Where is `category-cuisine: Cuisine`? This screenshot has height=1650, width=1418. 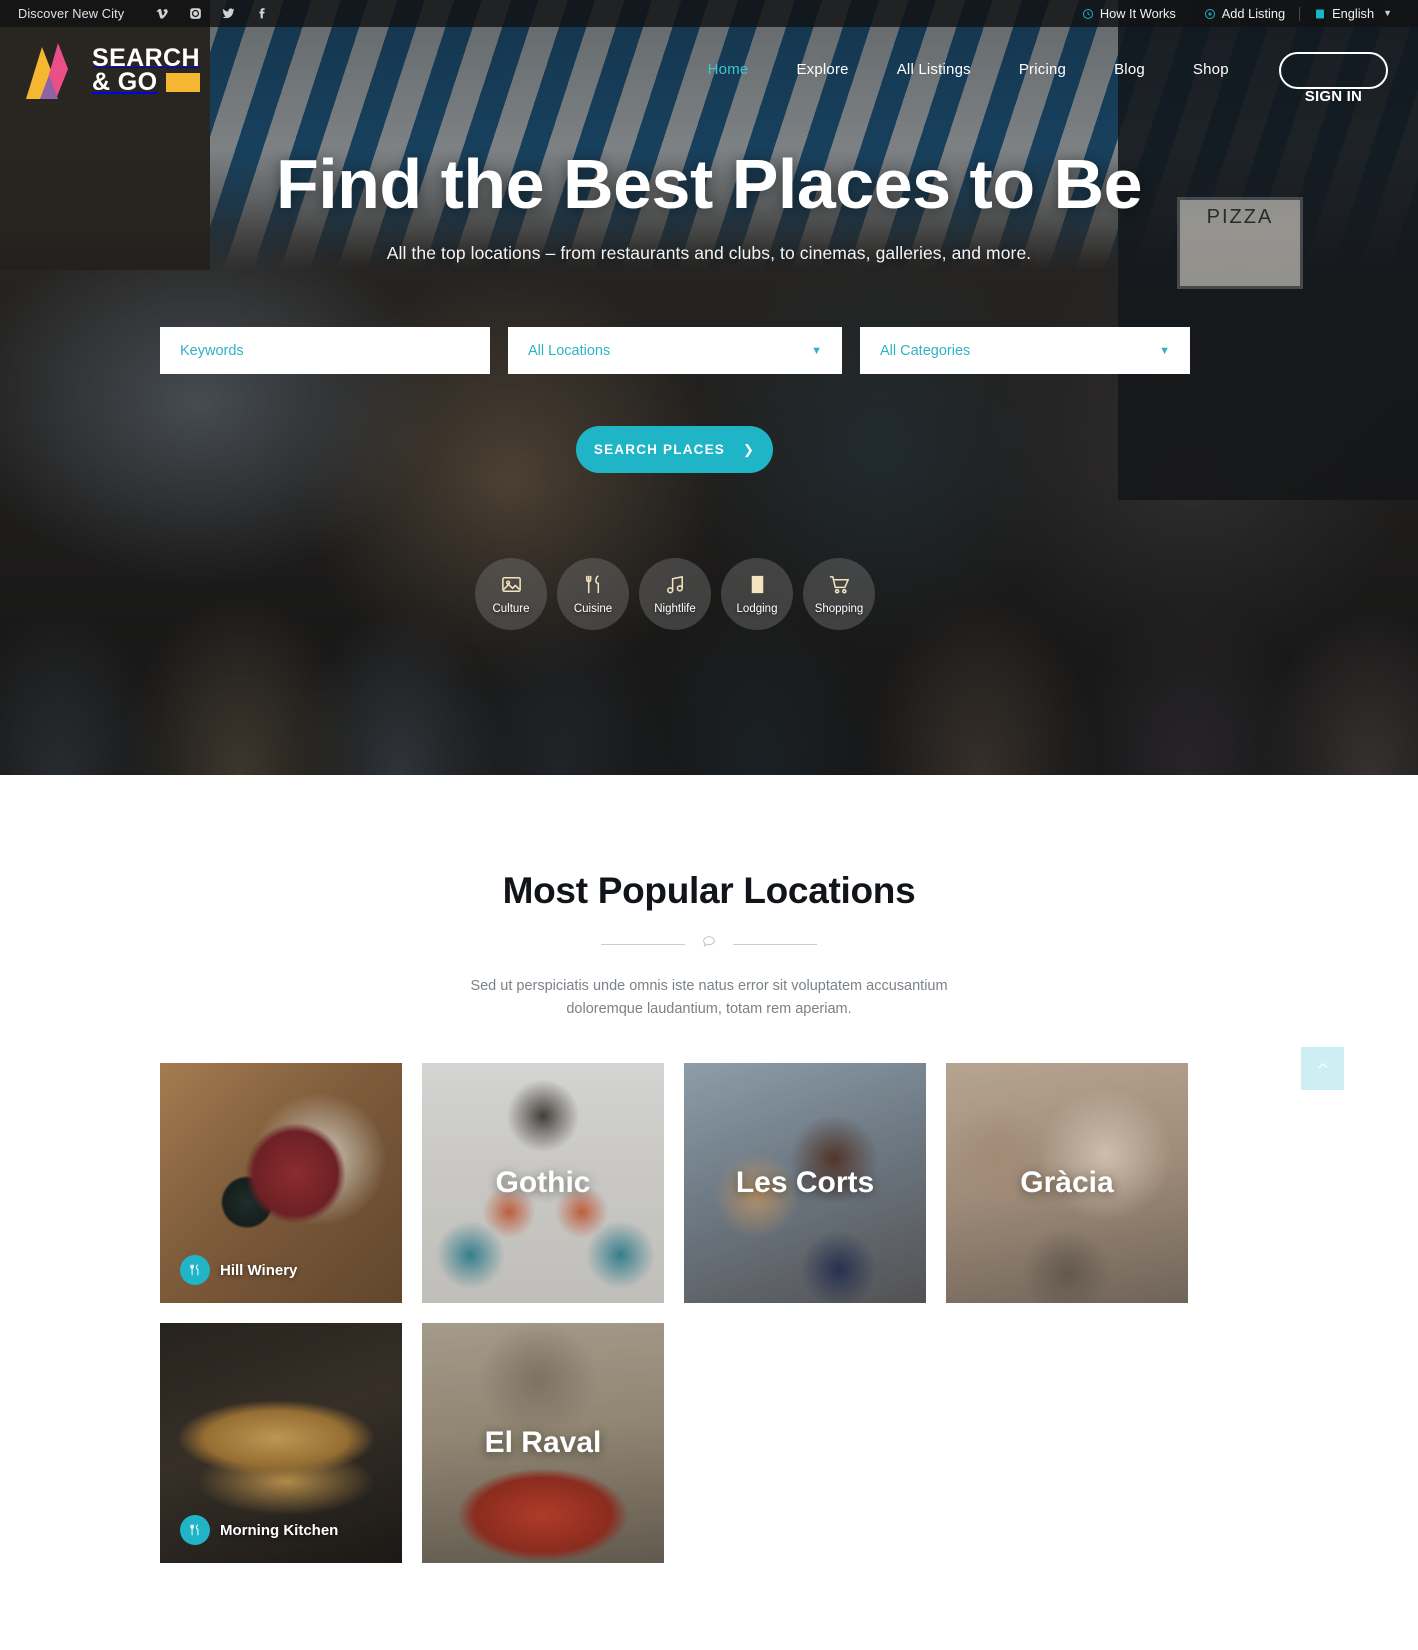
category-cuisine: Cuisine is located at coordinates (593, 594).